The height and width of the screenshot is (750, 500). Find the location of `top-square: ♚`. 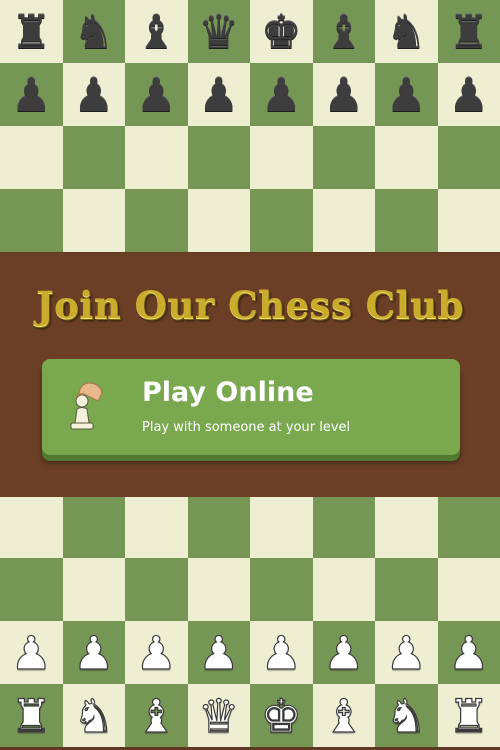

top-square: ♚ is located at coordinates (281, 31).